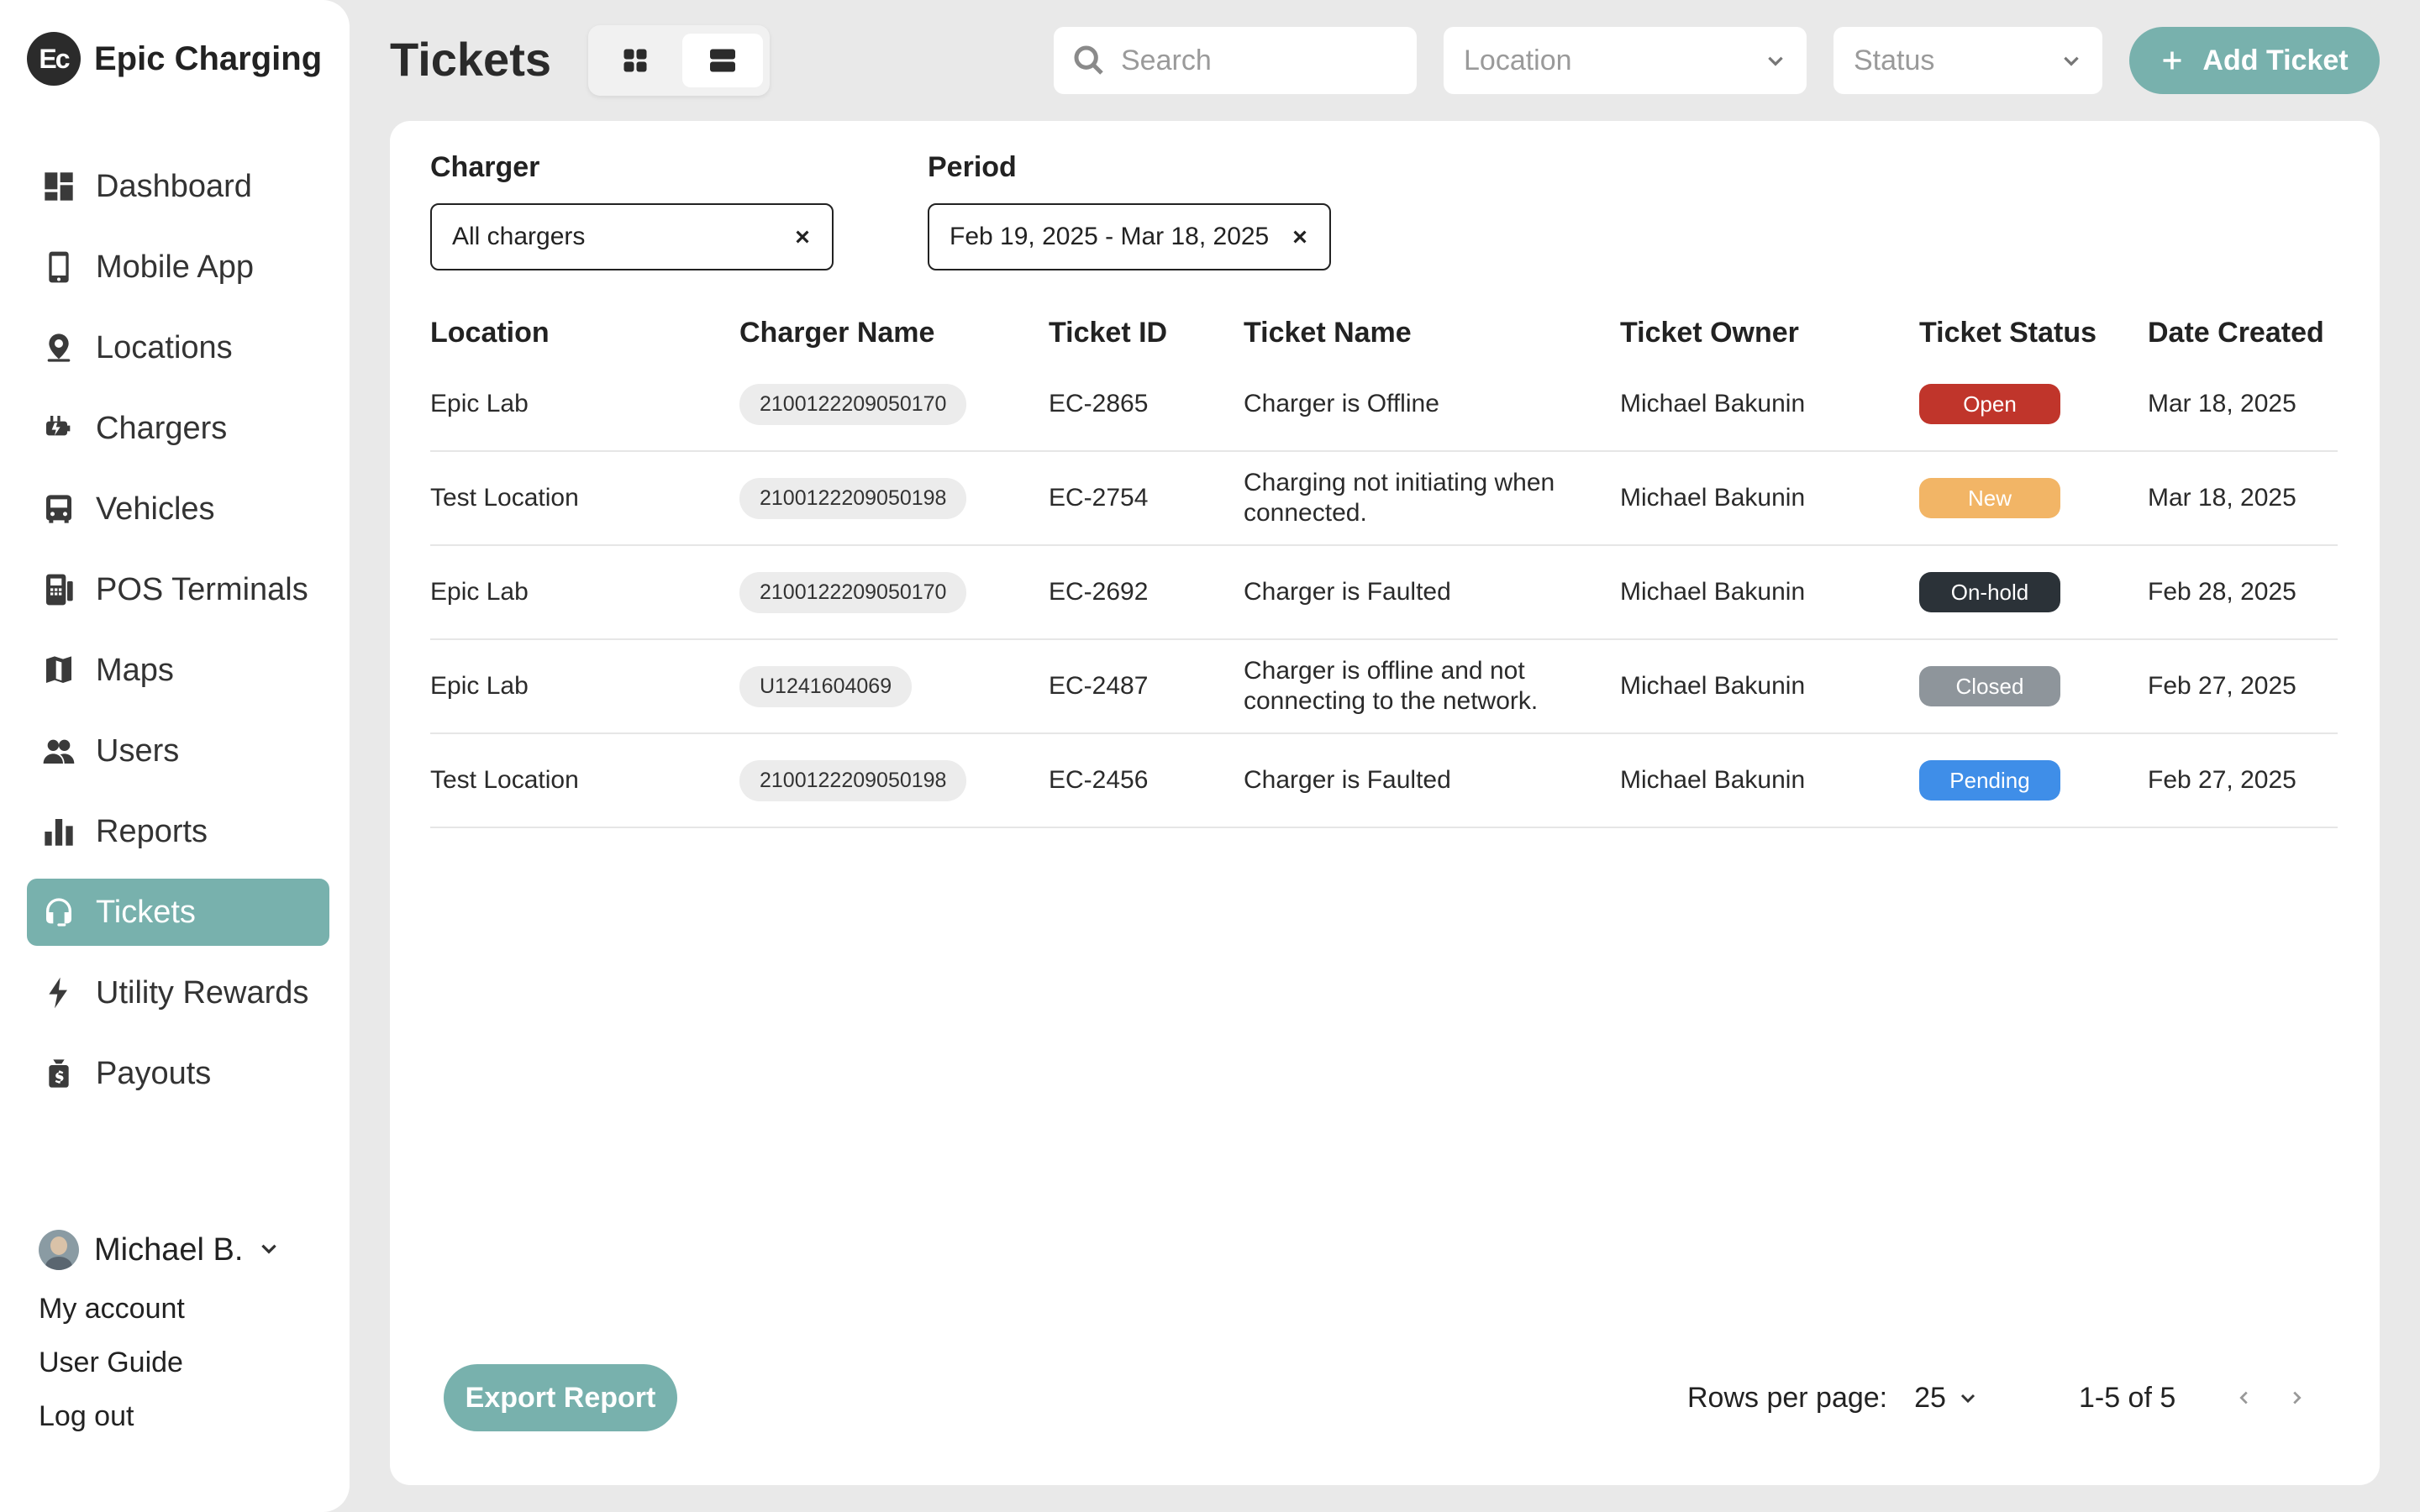 The width and height of the screenshot is (2420, 1512). Describe the element at coordinates (181, 1308) in the screenshot. I see `my-account-link: My account` at that location.